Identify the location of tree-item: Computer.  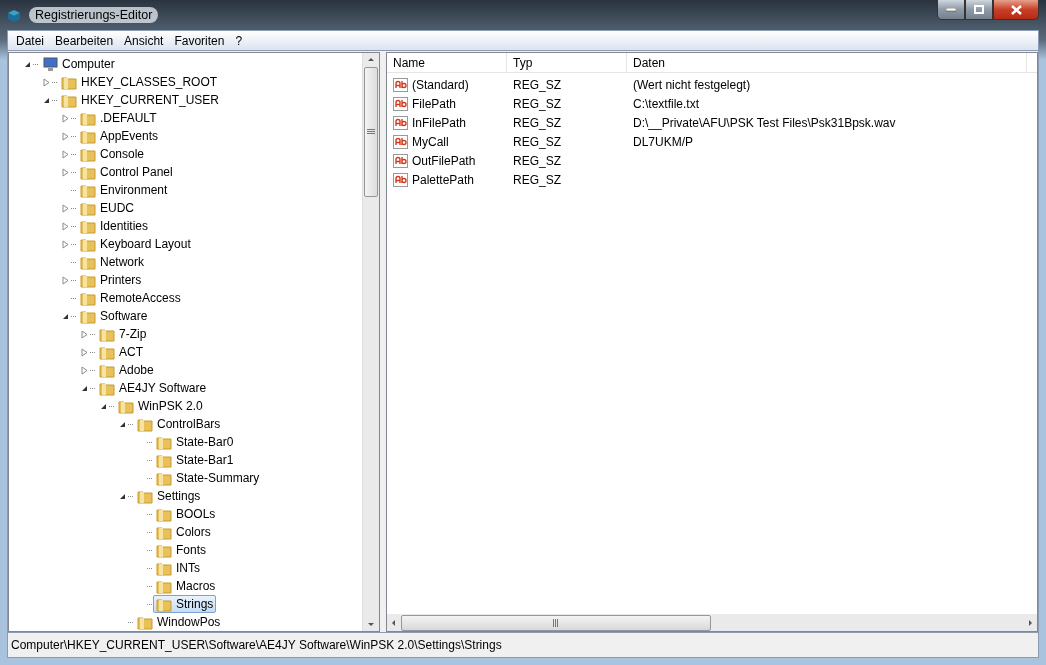
(78, 64).